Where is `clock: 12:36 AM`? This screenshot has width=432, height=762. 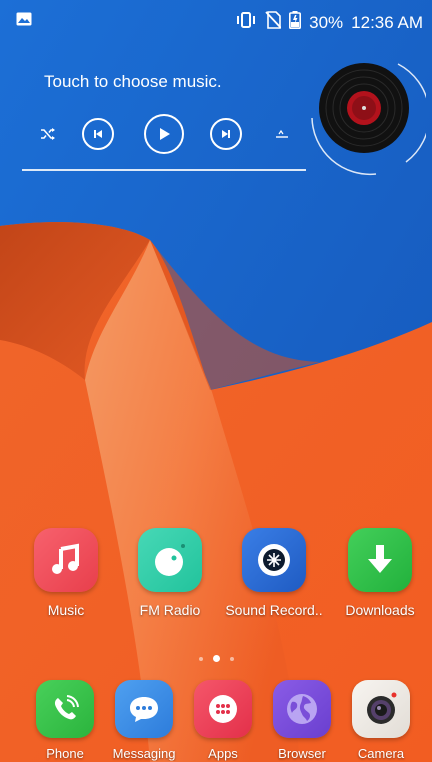 clock: 12:36 AM is located at coordinates (387, 22).